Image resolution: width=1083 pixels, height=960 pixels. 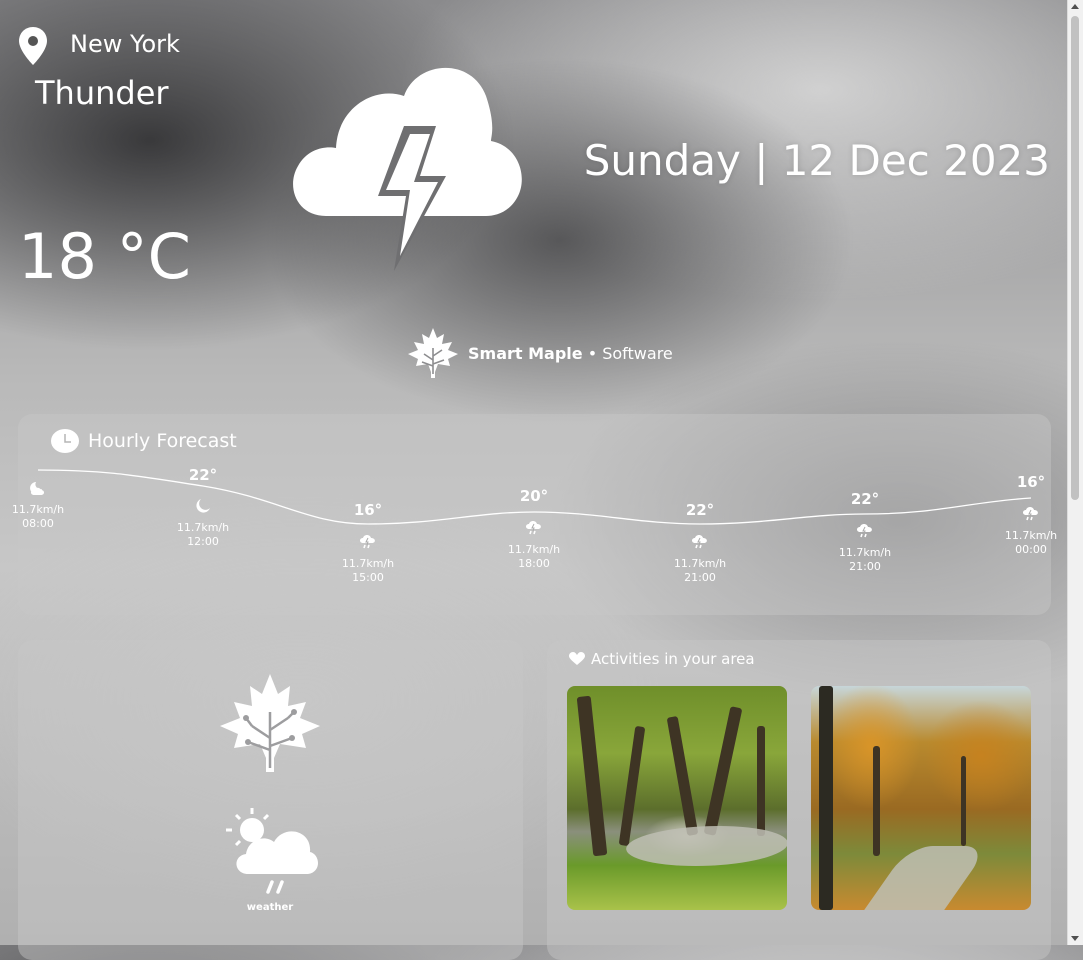 I want to click on hourly-temp: 20°, so click(x=534, y=496).